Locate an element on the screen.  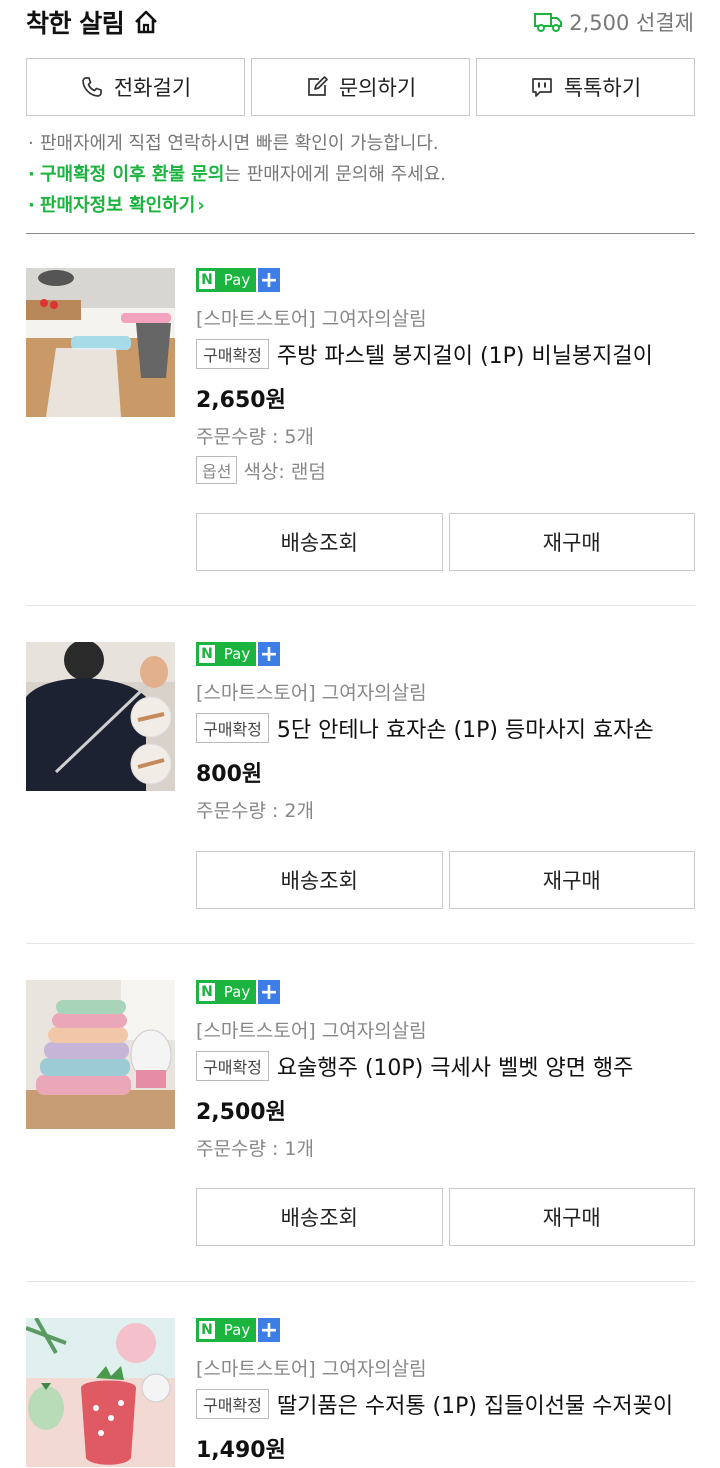
call-button: 전화걸기 is located at coordinates (135, 87).